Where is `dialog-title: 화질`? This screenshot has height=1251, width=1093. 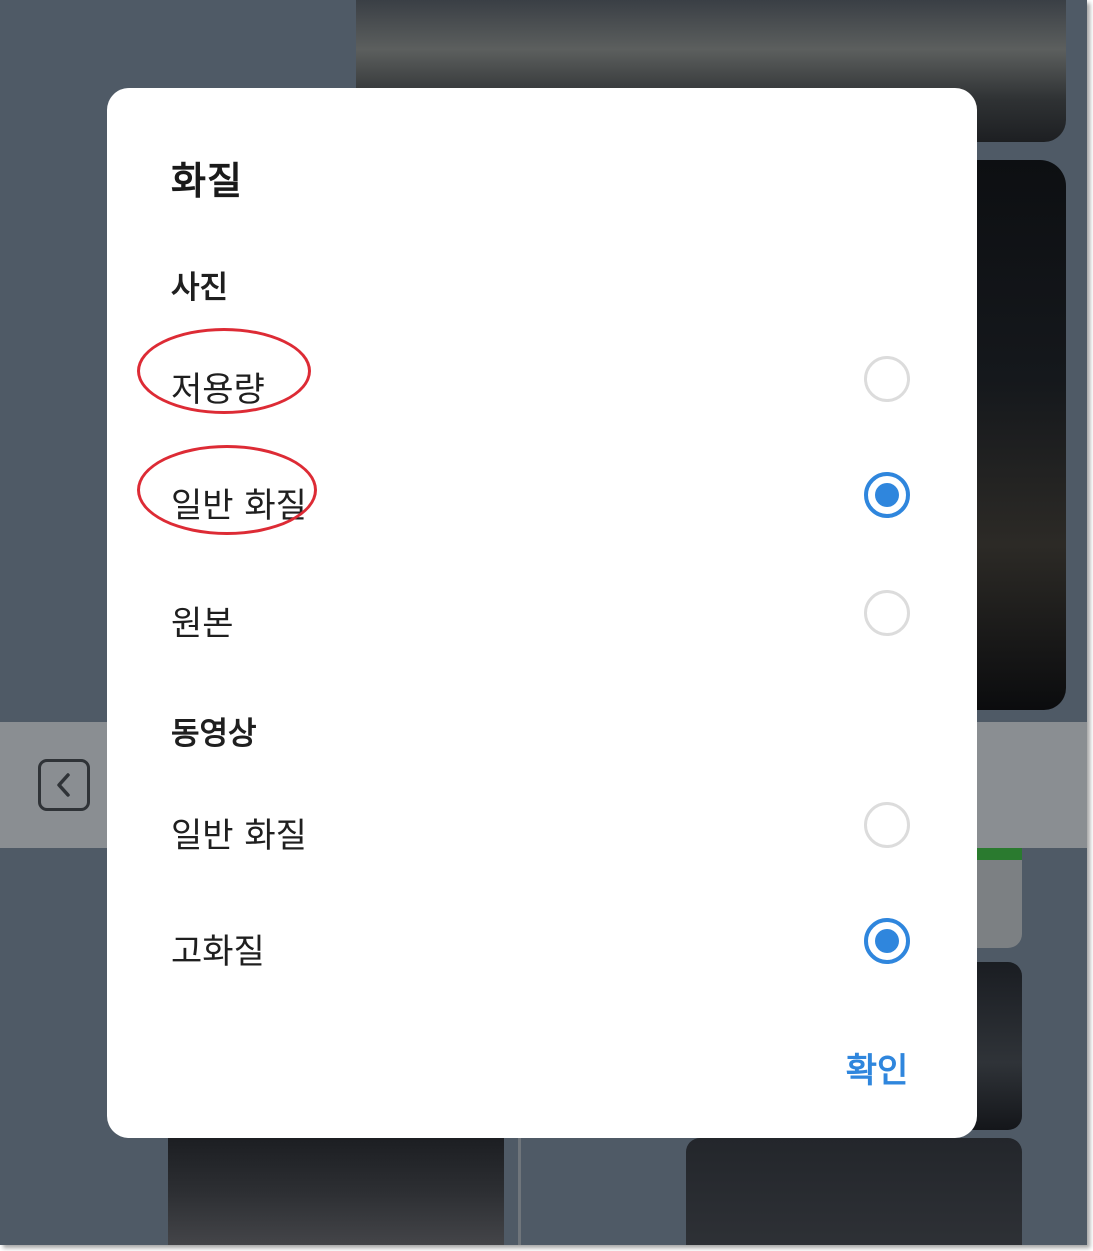 dialog-title: 화질 is located at coordinates (207, 181).